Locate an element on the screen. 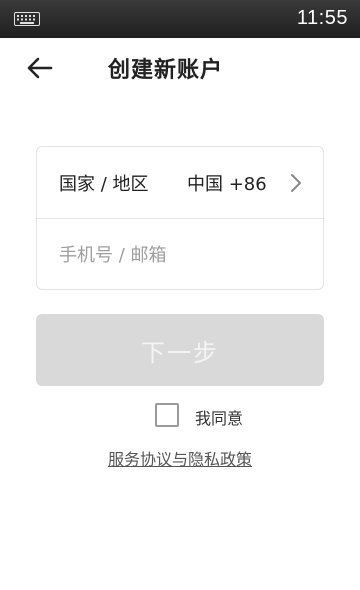 This screenshot has width=360, height=590. country-code-value: 中国 +86 is located at coordinates (227, 184).